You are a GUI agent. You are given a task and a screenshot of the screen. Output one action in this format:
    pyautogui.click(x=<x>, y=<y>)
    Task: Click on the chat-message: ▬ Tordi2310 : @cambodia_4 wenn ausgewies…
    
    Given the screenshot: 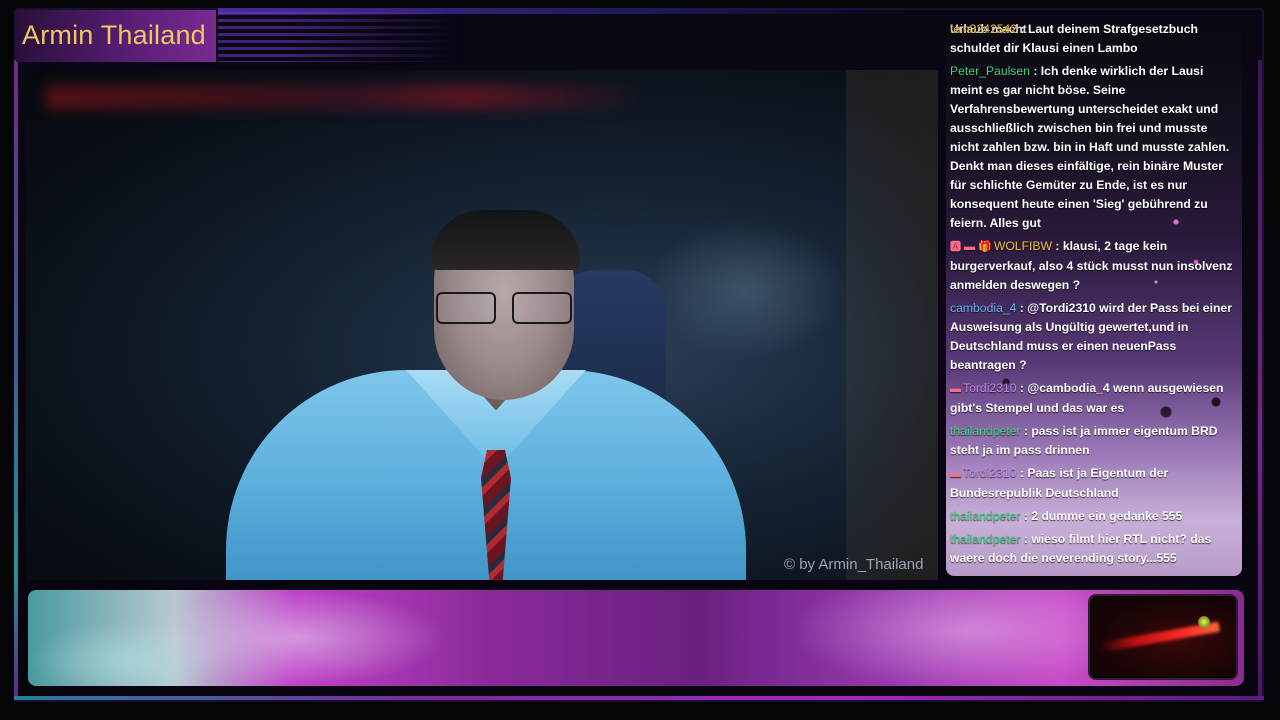 What is the action you would take?
    pyautogui.click(x=1093, y=398)
    